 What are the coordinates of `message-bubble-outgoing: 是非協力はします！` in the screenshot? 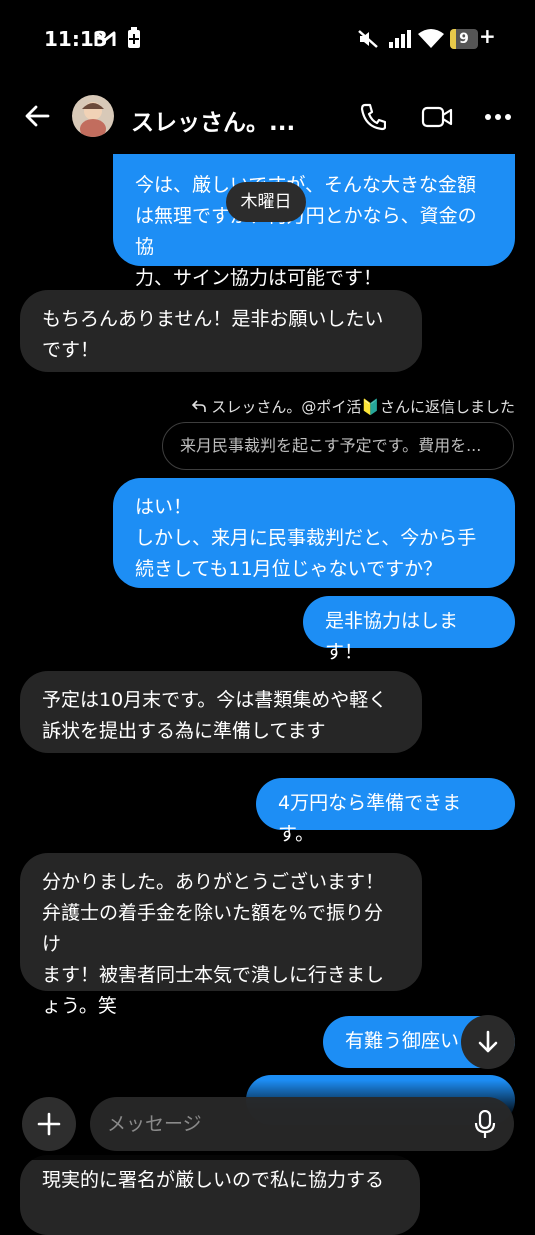 It's located at (409, 629).